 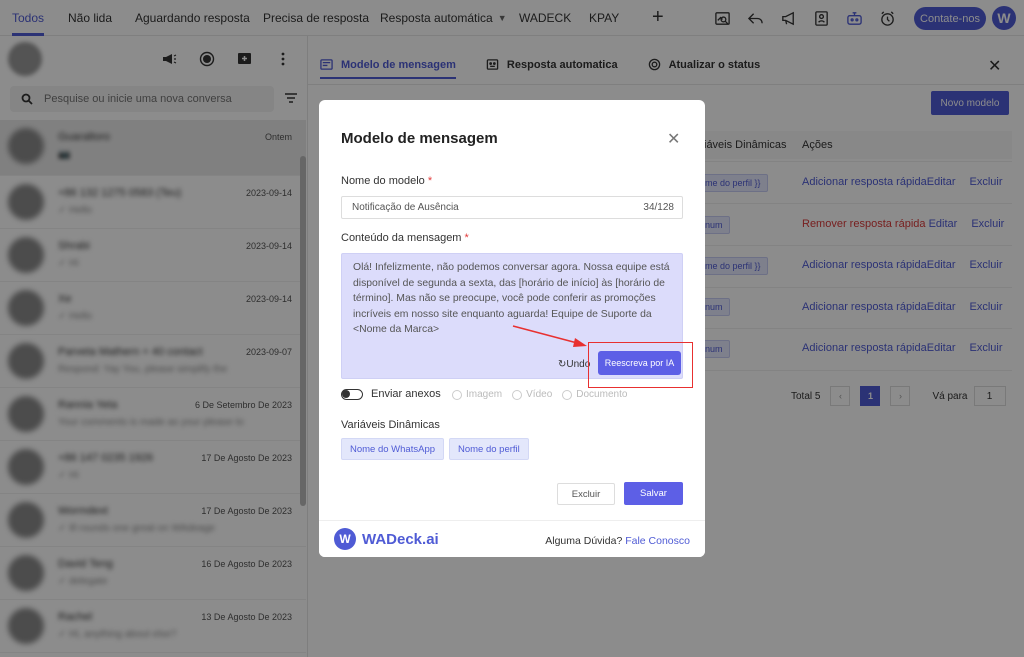 I want to click on radio-image: Imagem, so click(x=477, y=394).